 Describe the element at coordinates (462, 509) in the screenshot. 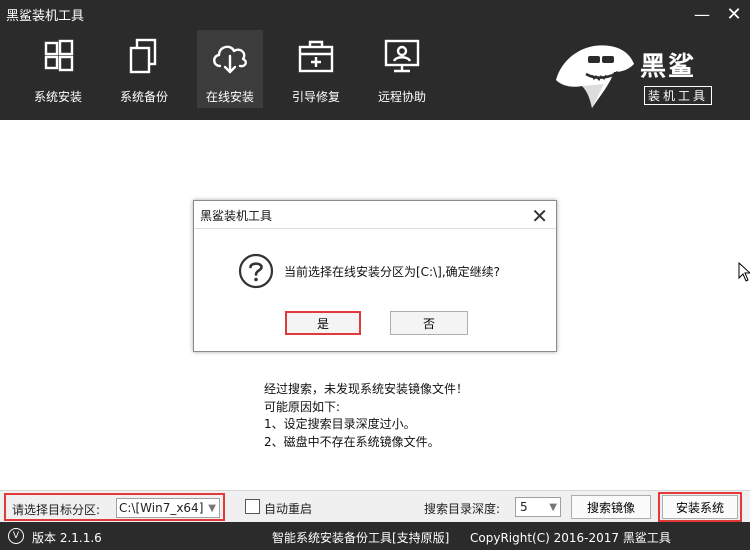

I see `search-depth-label: 搜索目录深度:` at that location.